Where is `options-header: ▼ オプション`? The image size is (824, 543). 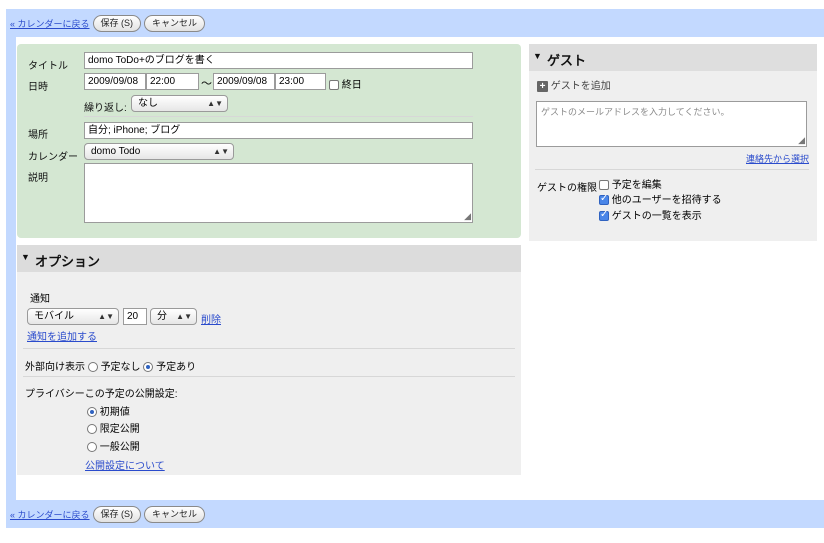 options-header: ▼ オプション is located at coordinates (269, 258).